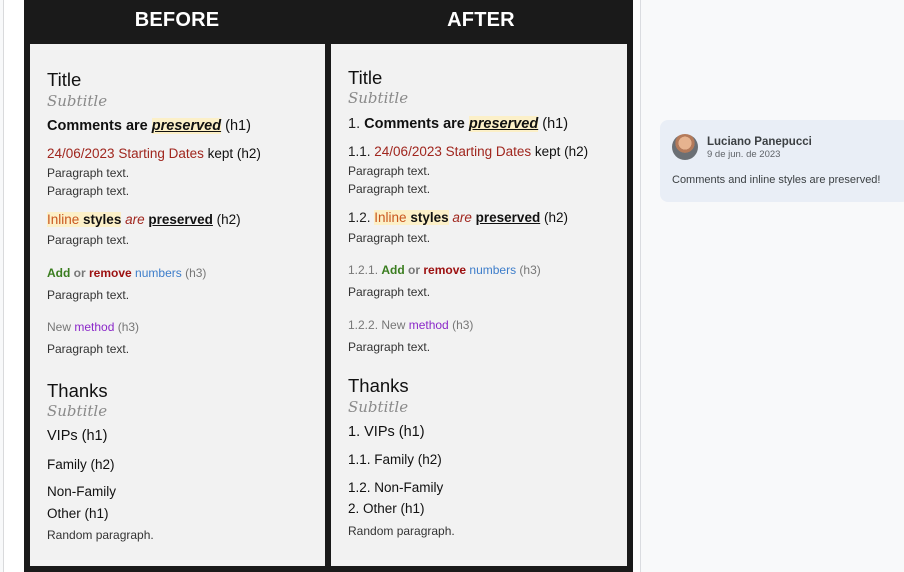 This screenshot has width=904, height=572. Describe the element at coordinates (356, 124) in the screenshot. I see `heading-number: 1.` at that location.